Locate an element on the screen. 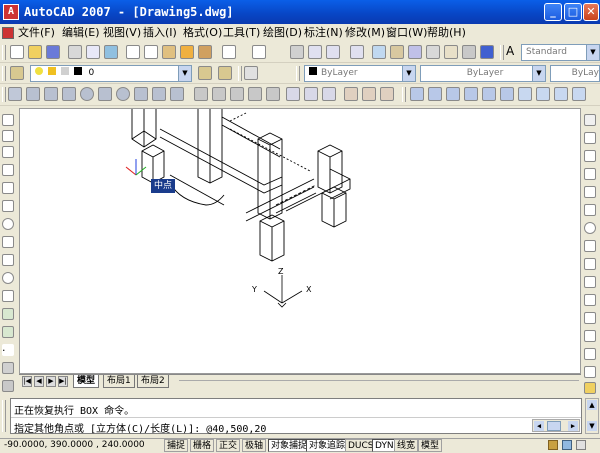 The height and width of the screenshot is (453, 600). revision-cloud-icon is located at coordinates (8, 242).